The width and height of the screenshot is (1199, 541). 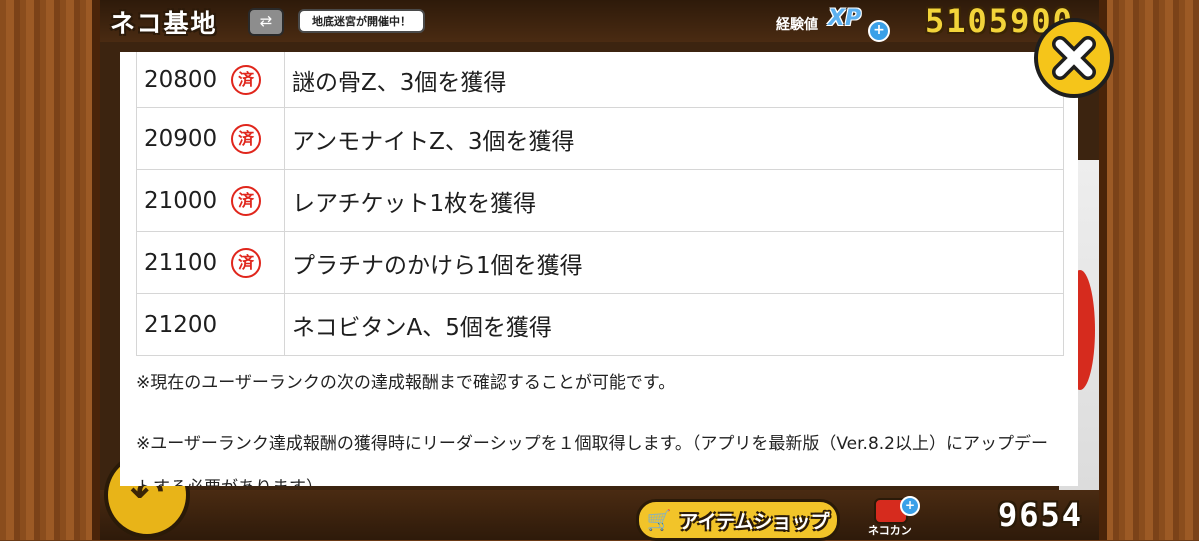 I want to click on rank-value: 20900, so click(x=181, y=138).